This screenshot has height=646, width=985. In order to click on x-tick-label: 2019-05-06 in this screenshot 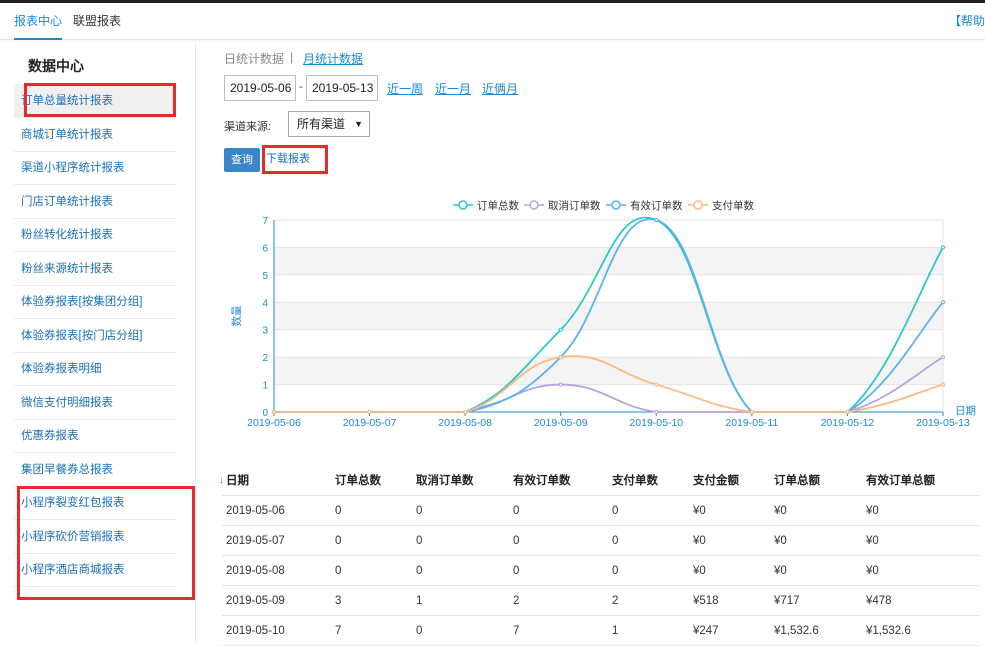, I will do `click(274, 423)`.